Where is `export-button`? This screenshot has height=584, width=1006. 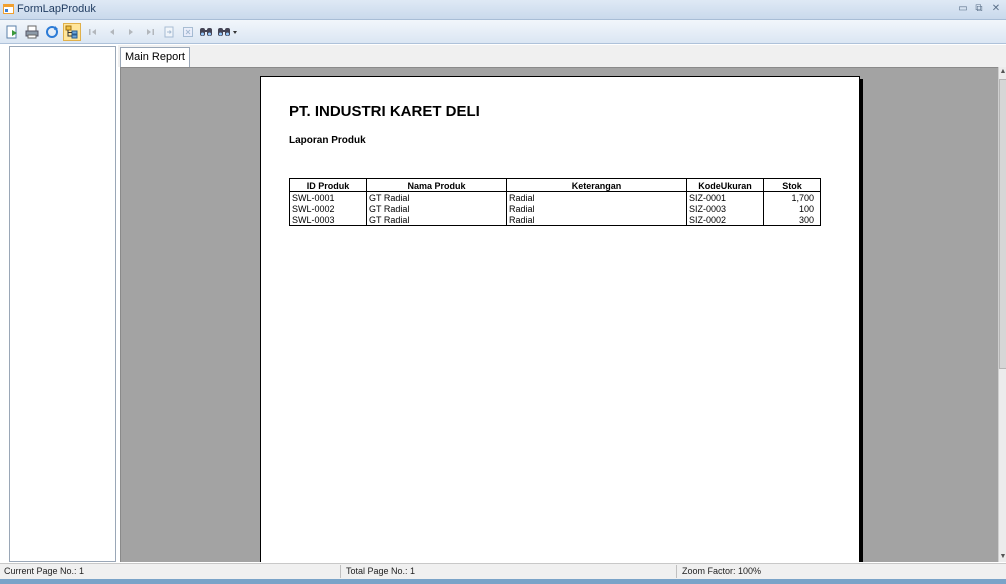
export-button is located at coordinates (12, 32).